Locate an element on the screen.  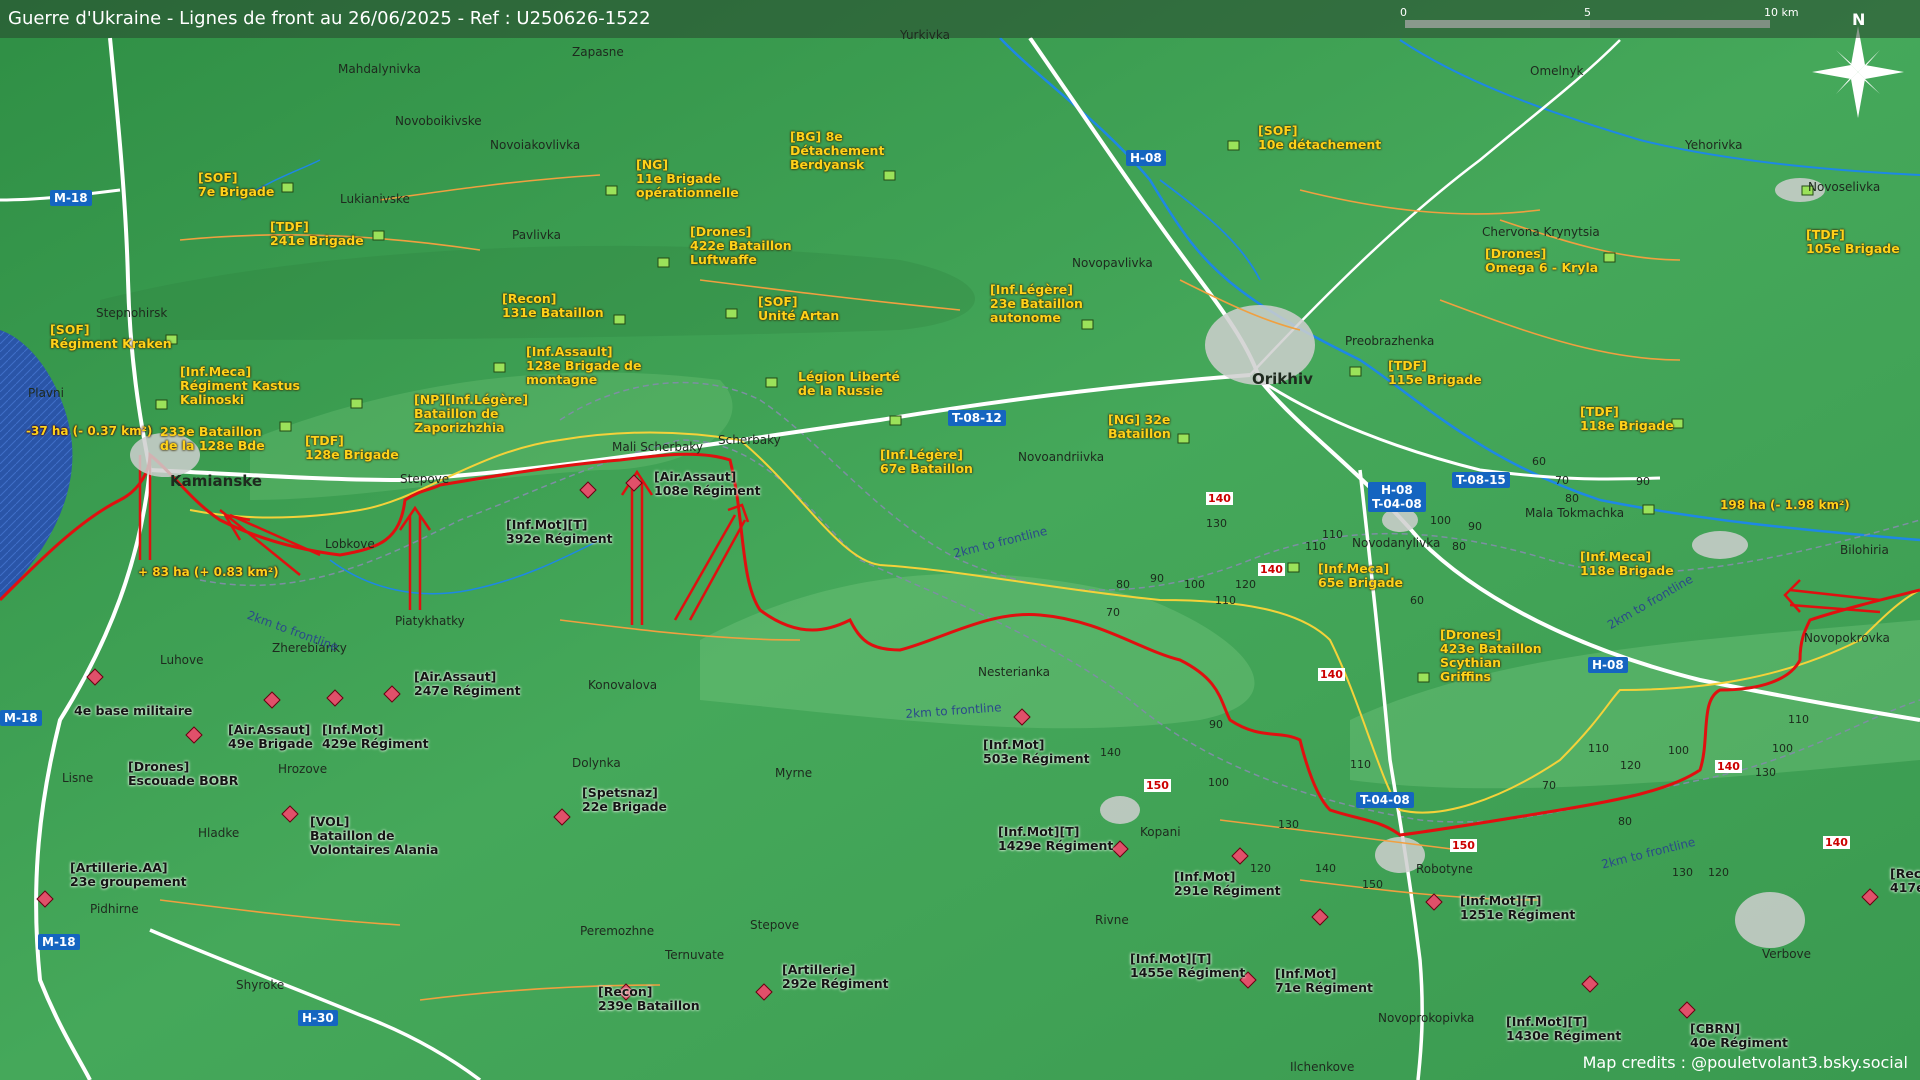
road-shield: H-08 T-04-08 is located at coordinates (1397, 497).